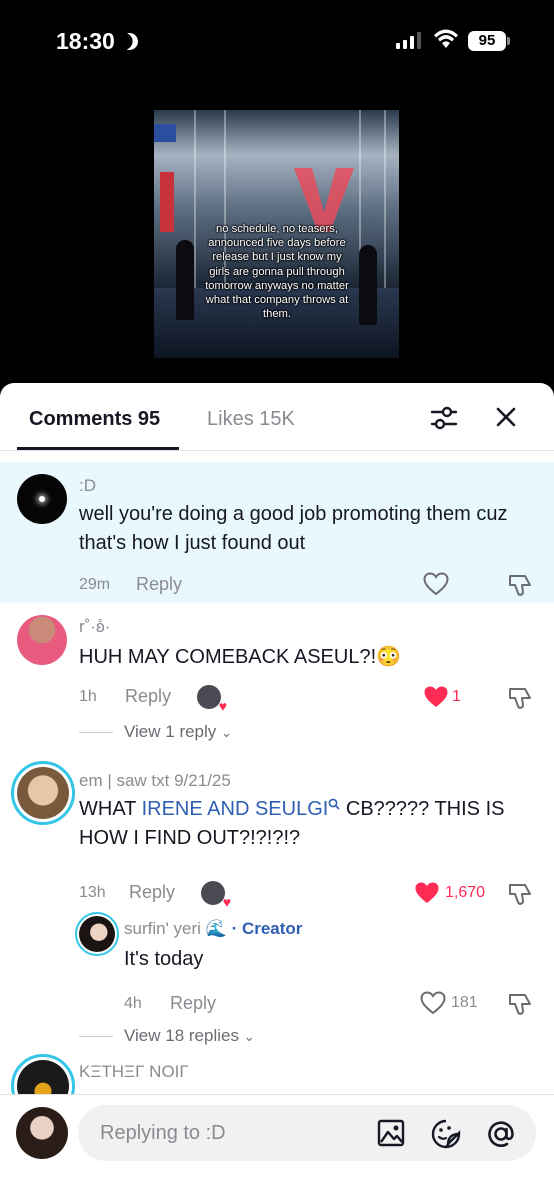 The width and height of the screenshot is (554, 1200). What do you see at coordinates (164, 959) in the screenshot?
I see `reply-text: It's today` at bounding box center [164, 959].